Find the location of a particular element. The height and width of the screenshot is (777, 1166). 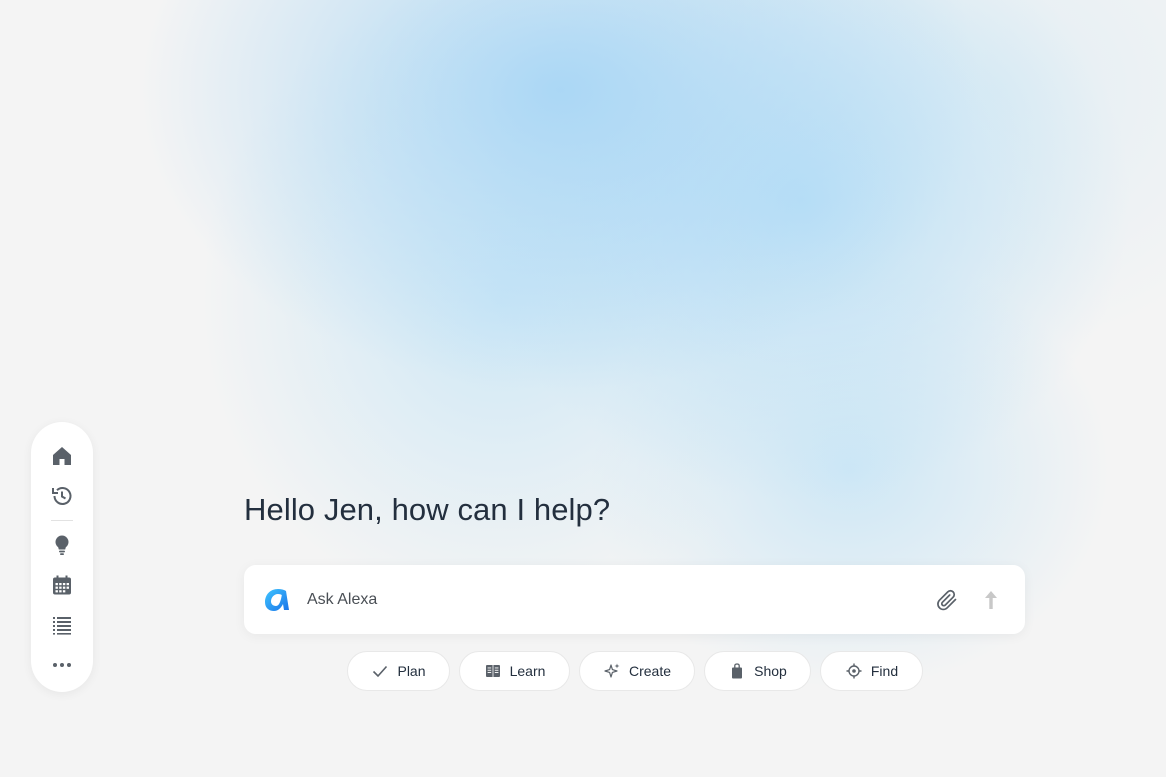

chip-plan: Plan is located at coordinates (398, 671).